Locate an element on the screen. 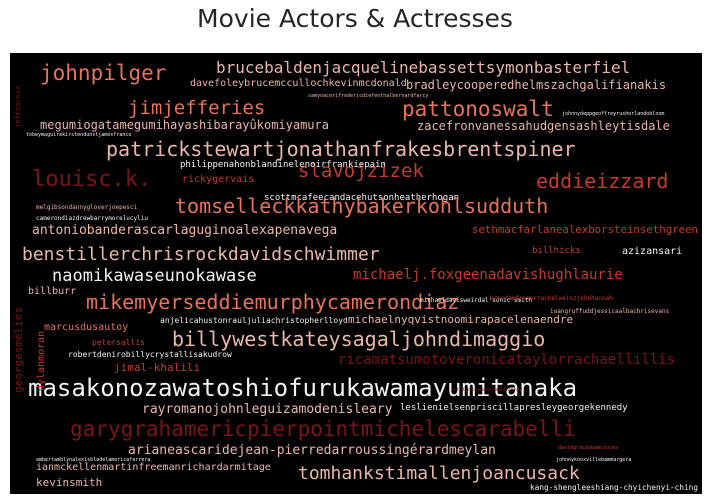  cloud-word: kang-shengleeshiang-chyichenyi-ching is located at coordinates (614, 487).